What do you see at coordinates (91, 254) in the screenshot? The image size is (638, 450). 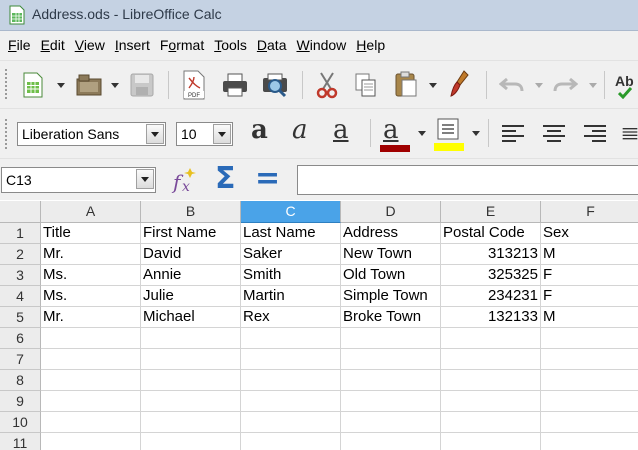 I see `cell-a2: Mr.` at bounding box center [91, 254].